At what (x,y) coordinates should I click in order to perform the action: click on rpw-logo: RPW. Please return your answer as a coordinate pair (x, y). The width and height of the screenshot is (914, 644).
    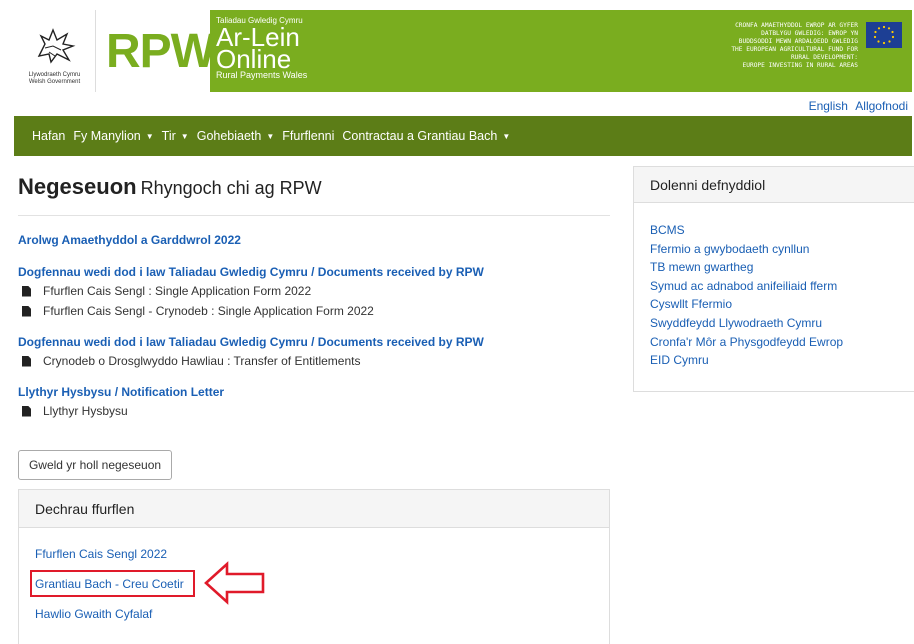
    Looking at the image, I should click on (156, 51).